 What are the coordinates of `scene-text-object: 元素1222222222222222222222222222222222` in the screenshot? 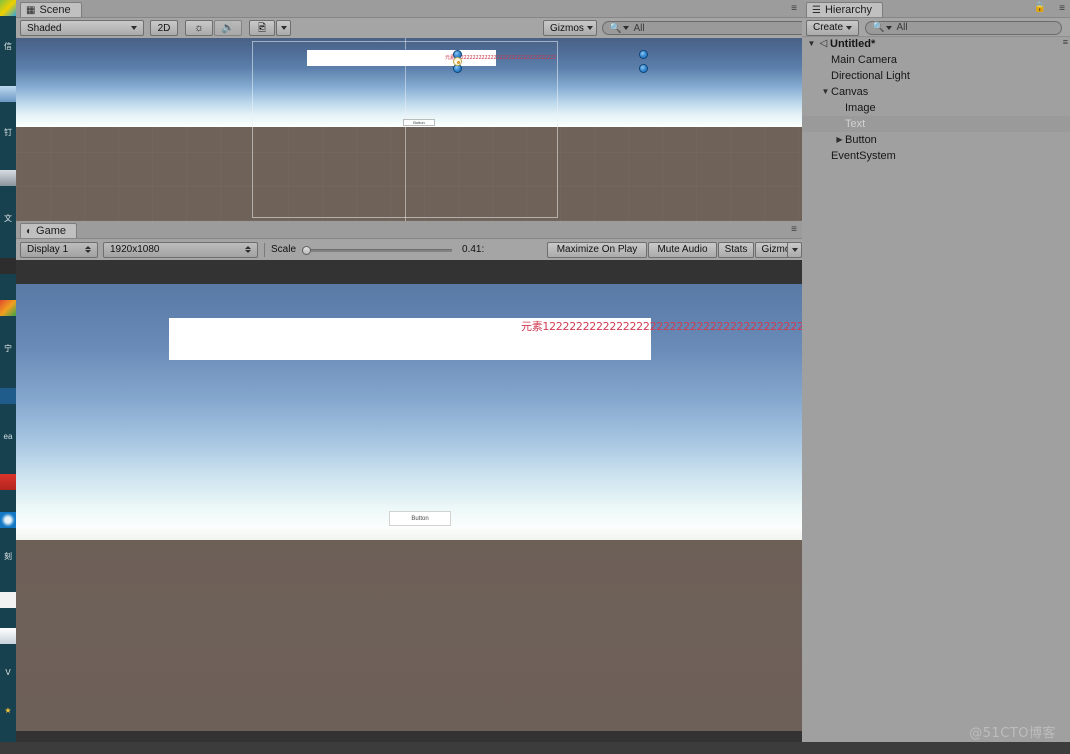 It's located at (617, 58).